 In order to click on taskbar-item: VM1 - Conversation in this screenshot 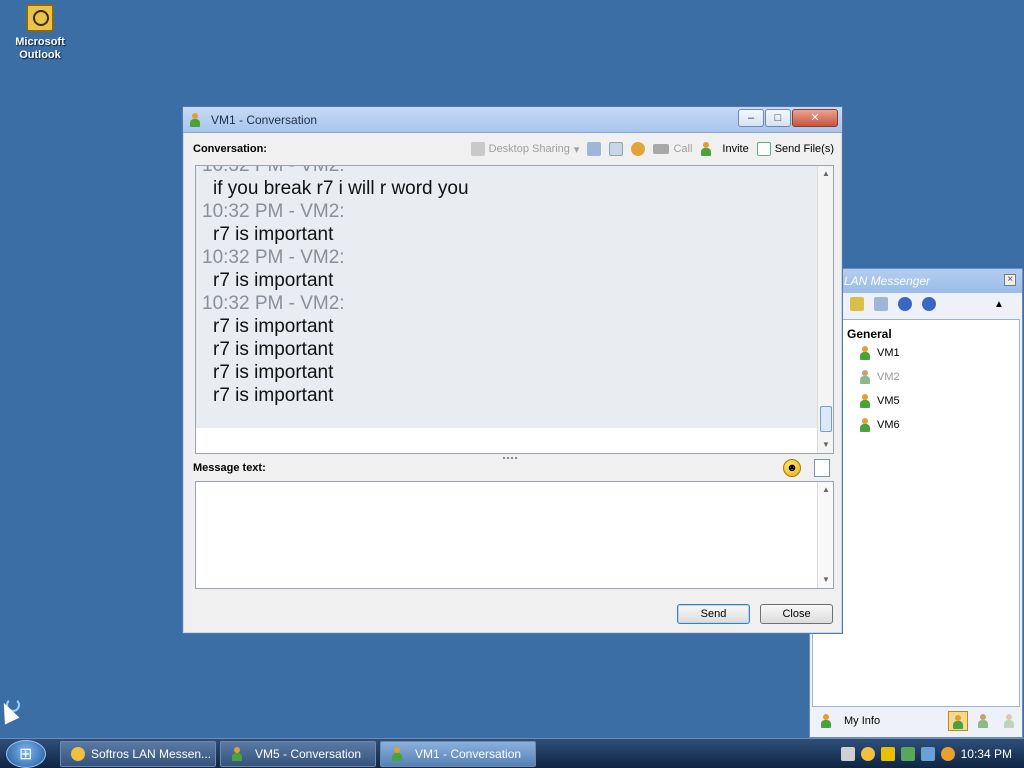, I will do `click(458, 754)`.